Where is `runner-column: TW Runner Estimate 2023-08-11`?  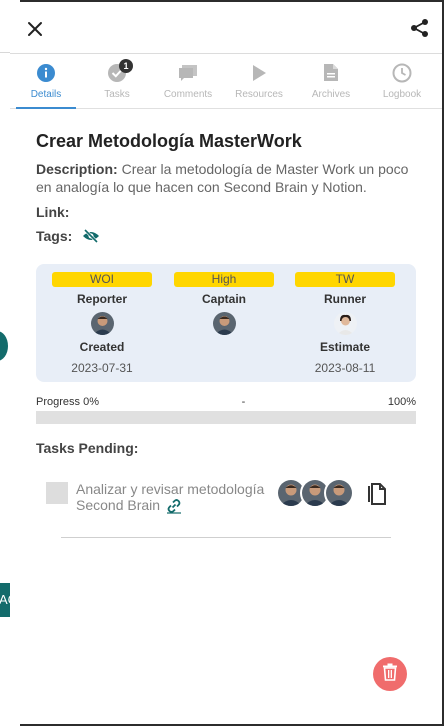
runner-column: TW Runner Estimate 2023-08-11 is located at coordinates (345, 323).